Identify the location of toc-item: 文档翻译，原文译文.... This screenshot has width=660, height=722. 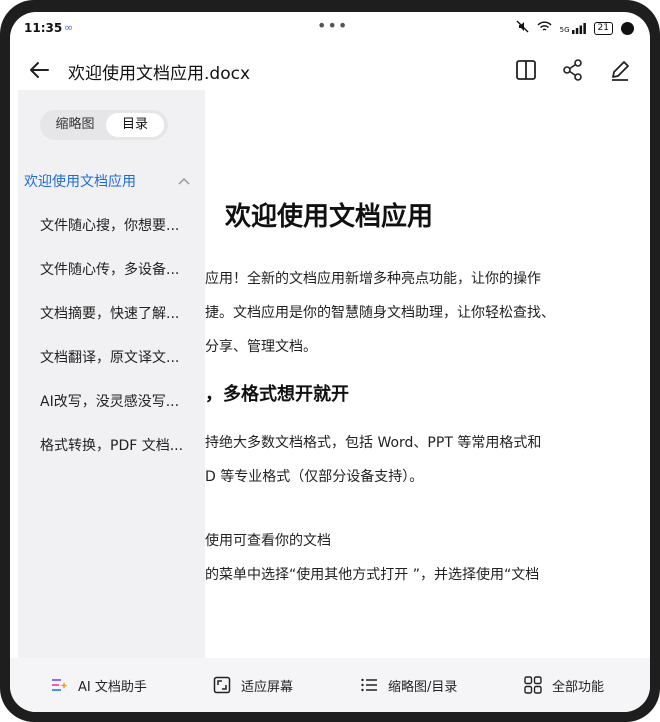
(111, 358).